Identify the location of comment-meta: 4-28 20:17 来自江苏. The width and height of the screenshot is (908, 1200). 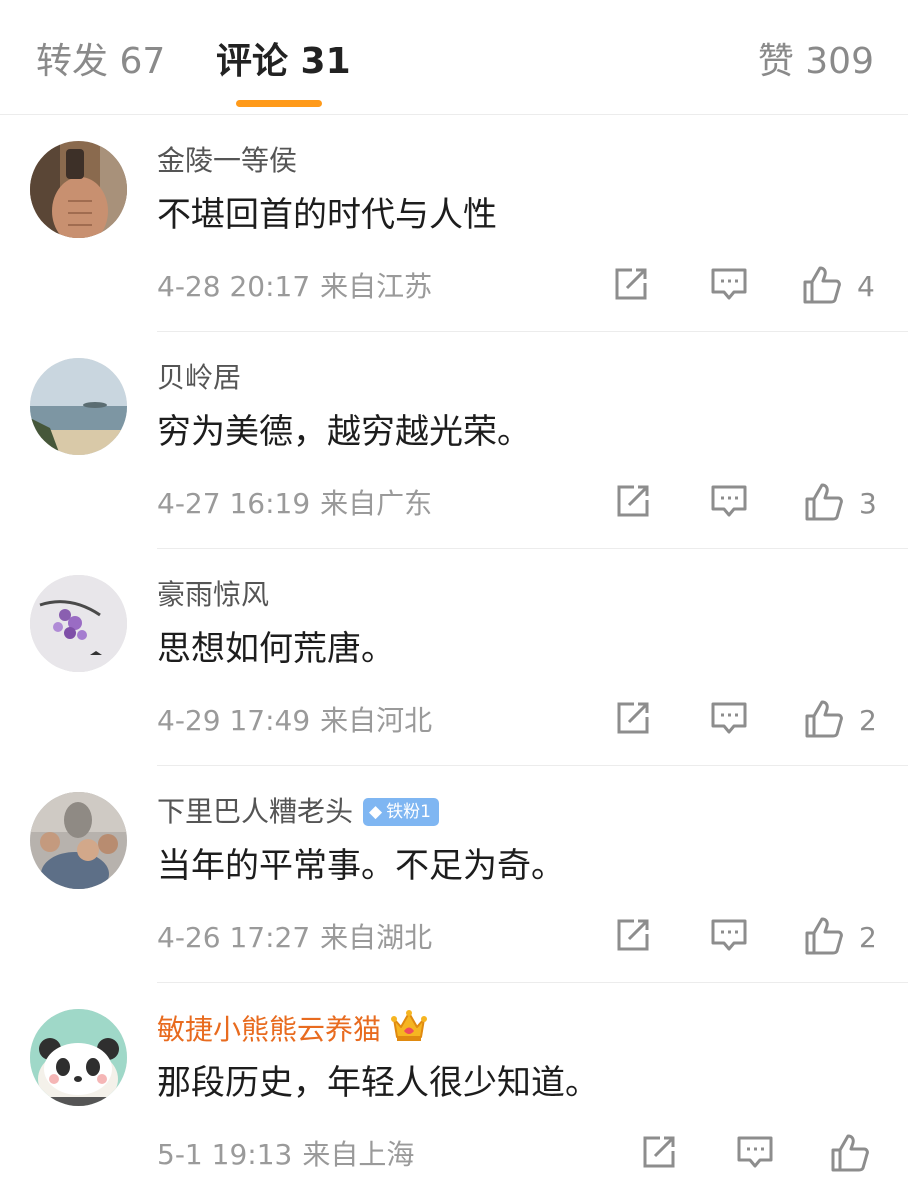
(294, 287).